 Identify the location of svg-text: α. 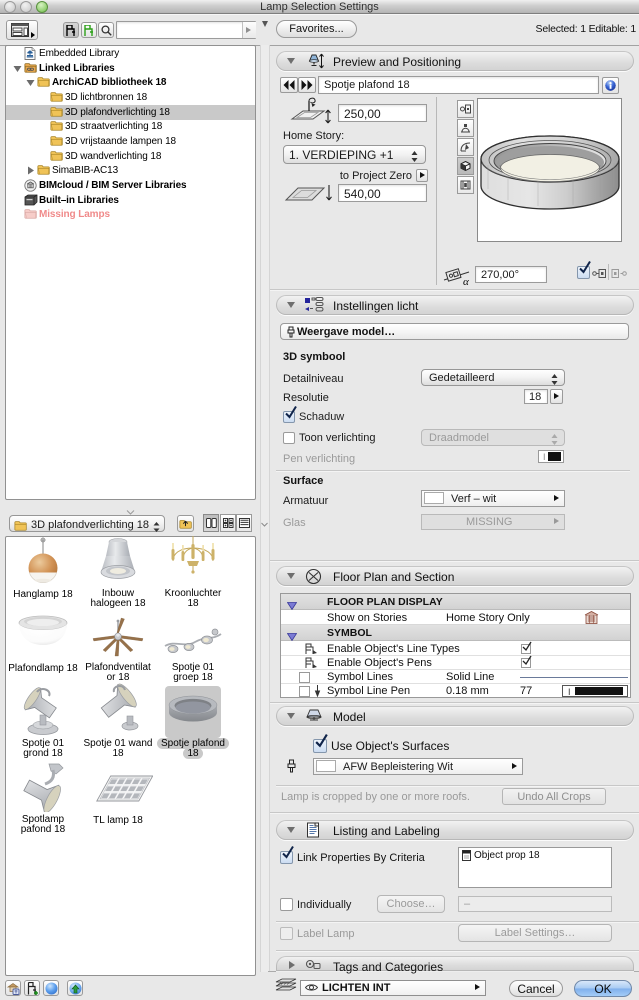
(466, 281).